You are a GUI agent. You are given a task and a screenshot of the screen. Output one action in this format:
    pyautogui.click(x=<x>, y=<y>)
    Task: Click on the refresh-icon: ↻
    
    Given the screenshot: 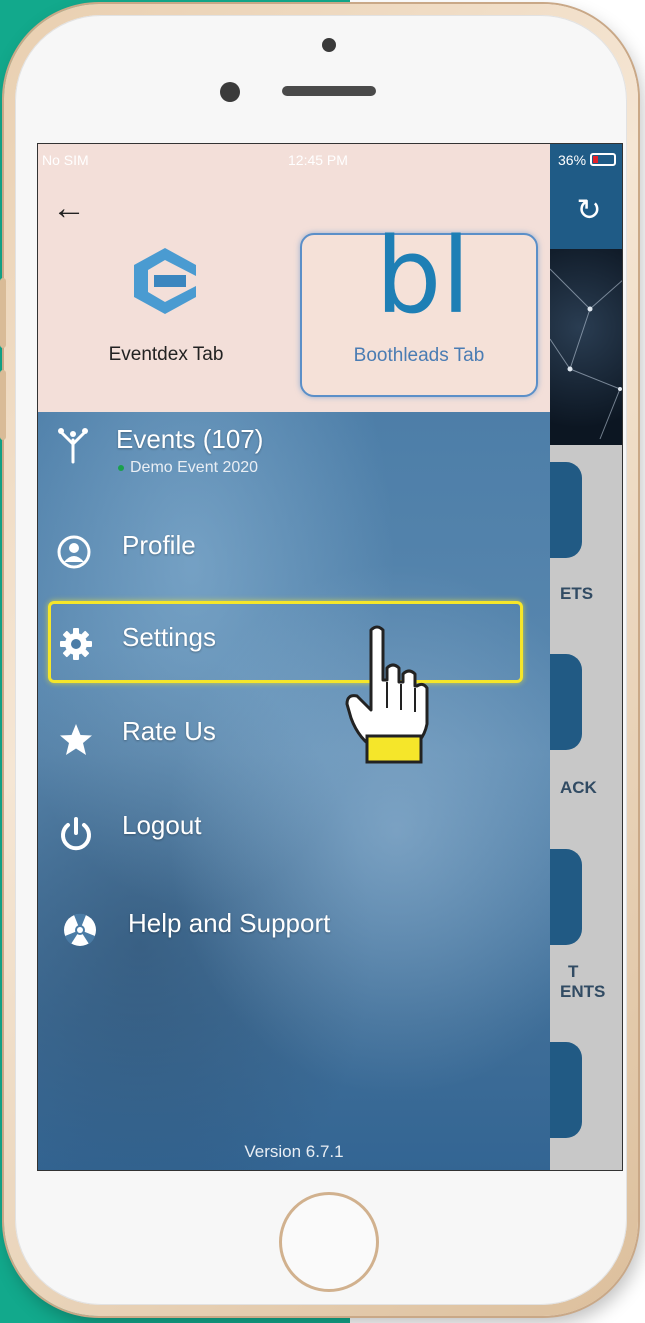 What is the action you would take?
    pyautogui.click(x=589, y=211)
    